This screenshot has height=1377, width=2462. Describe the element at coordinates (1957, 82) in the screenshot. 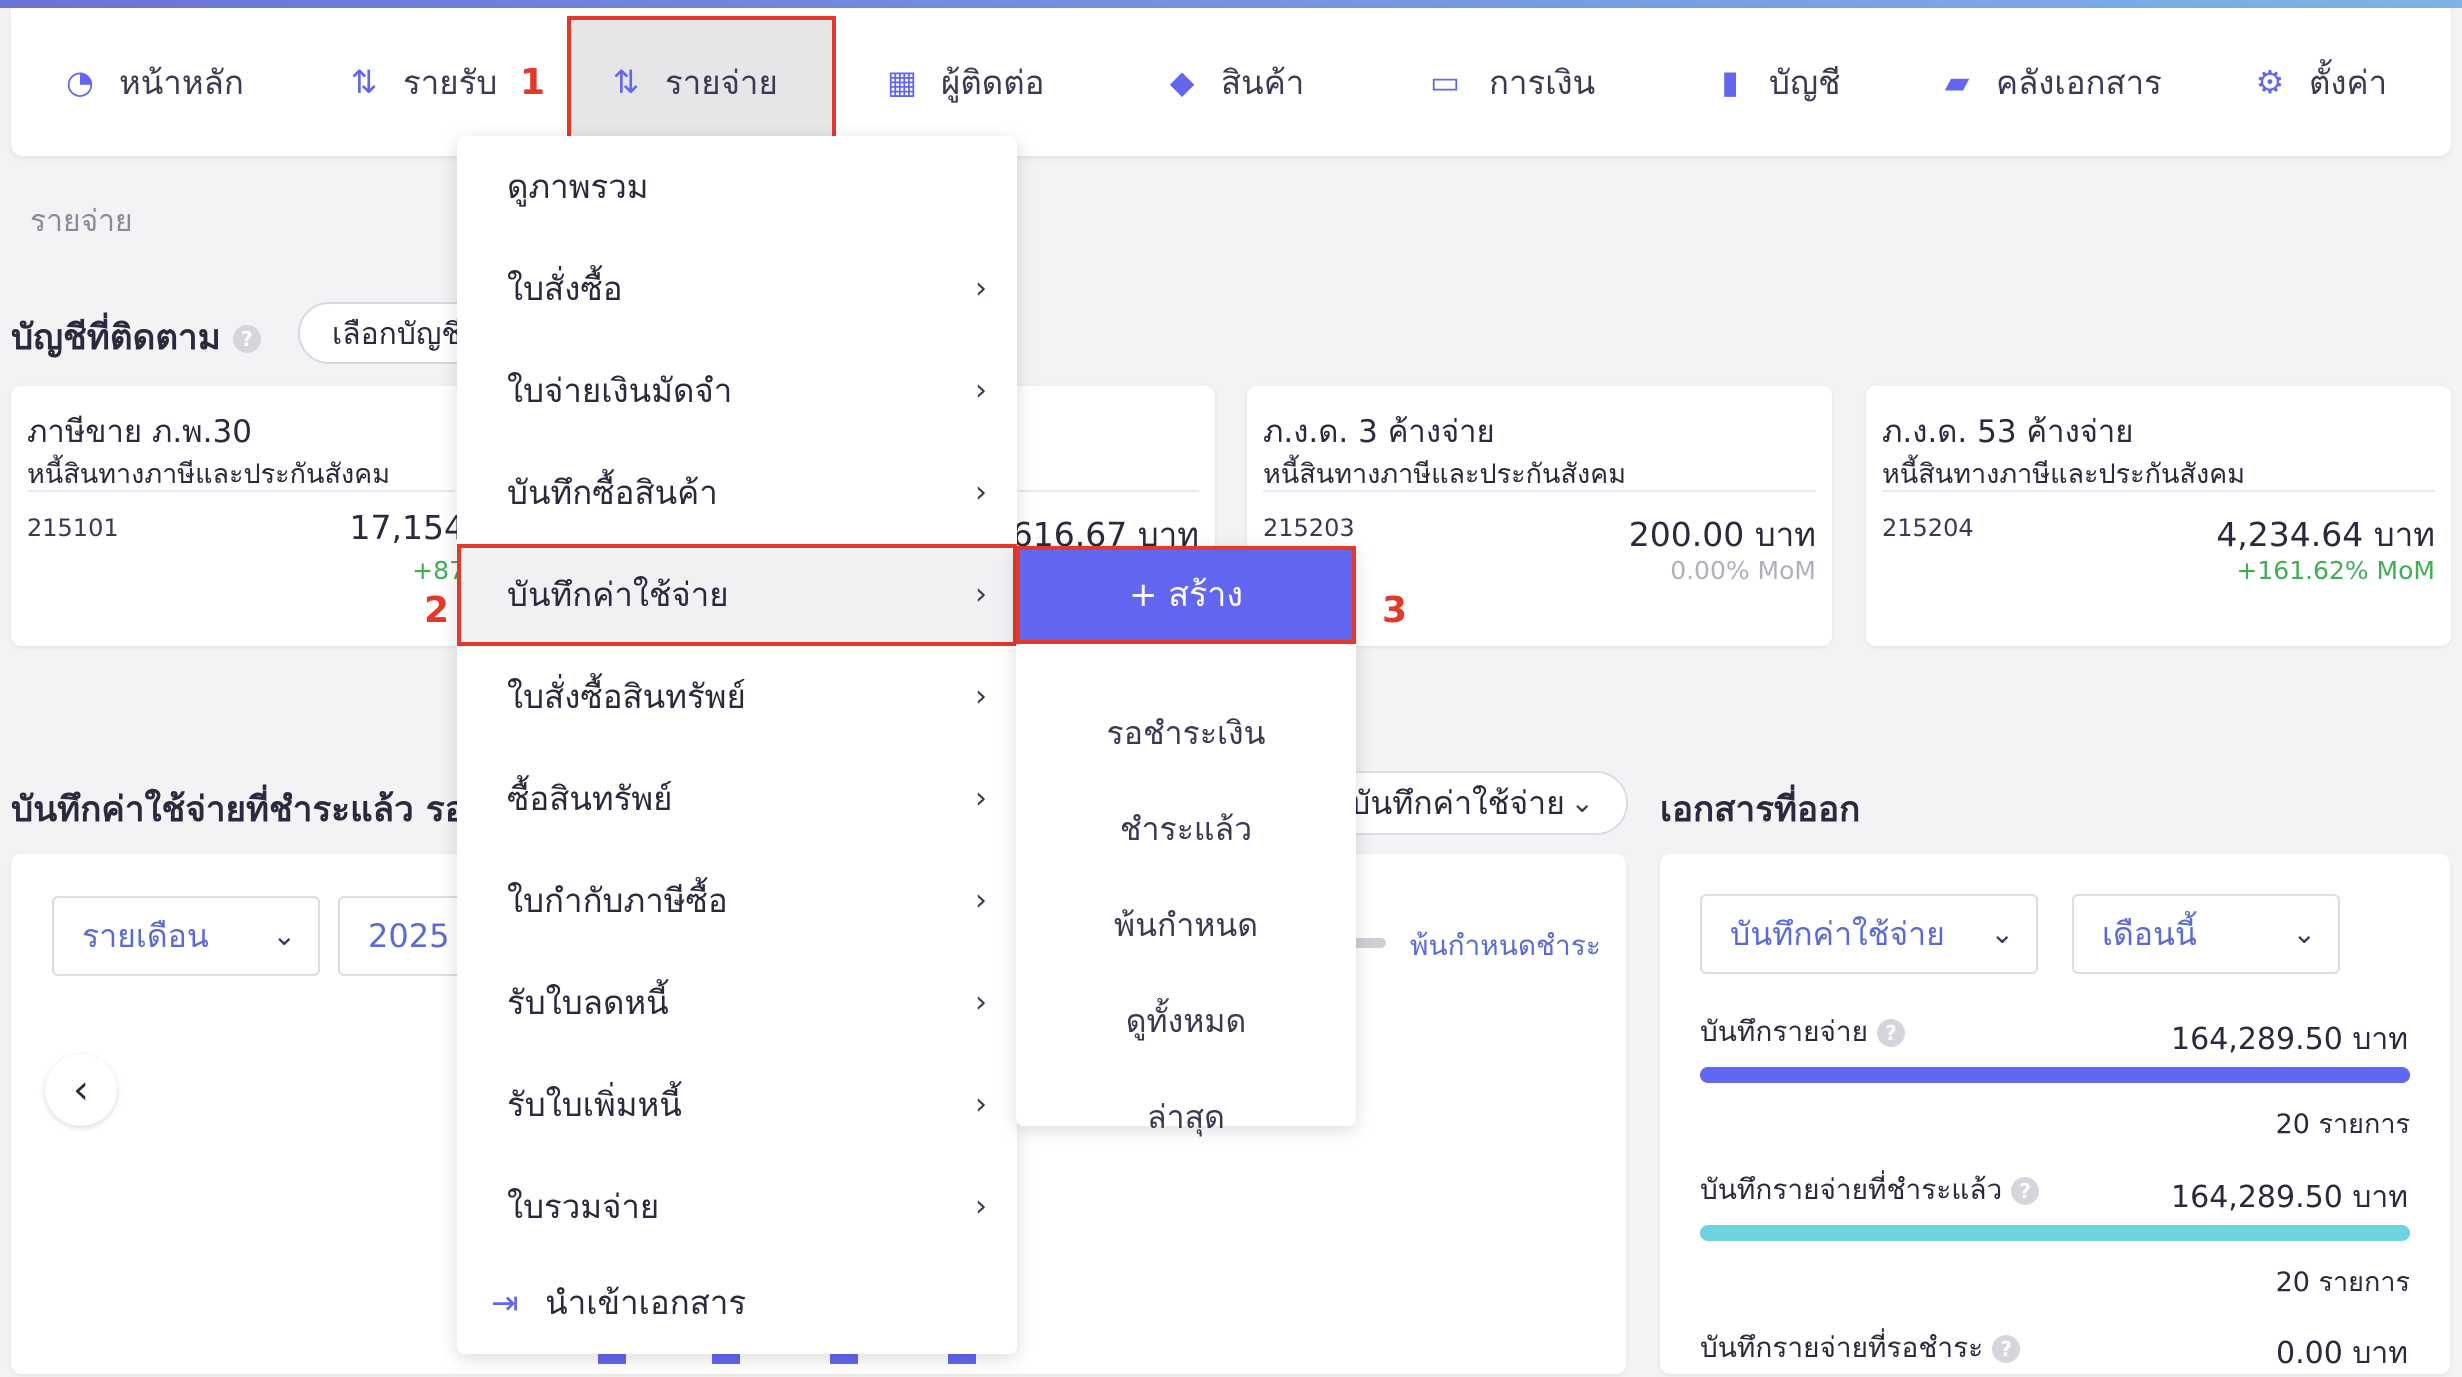

I see `folder-icon: ▰` at that location.